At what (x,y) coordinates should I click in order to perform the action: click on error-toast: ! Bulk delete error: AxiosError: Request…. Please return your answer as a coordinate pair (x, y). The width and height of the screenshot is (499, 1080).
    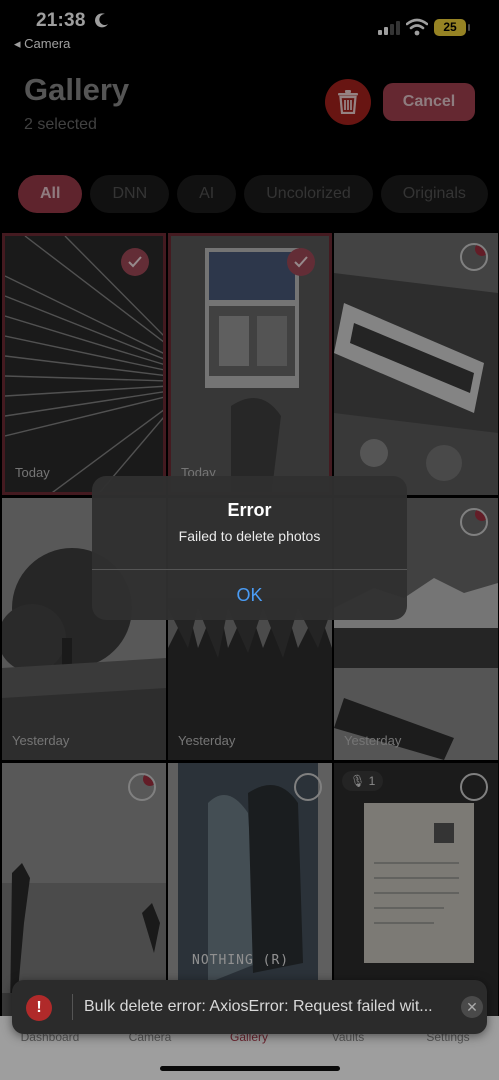
    Looking at the image, I should click on (249, 1007).